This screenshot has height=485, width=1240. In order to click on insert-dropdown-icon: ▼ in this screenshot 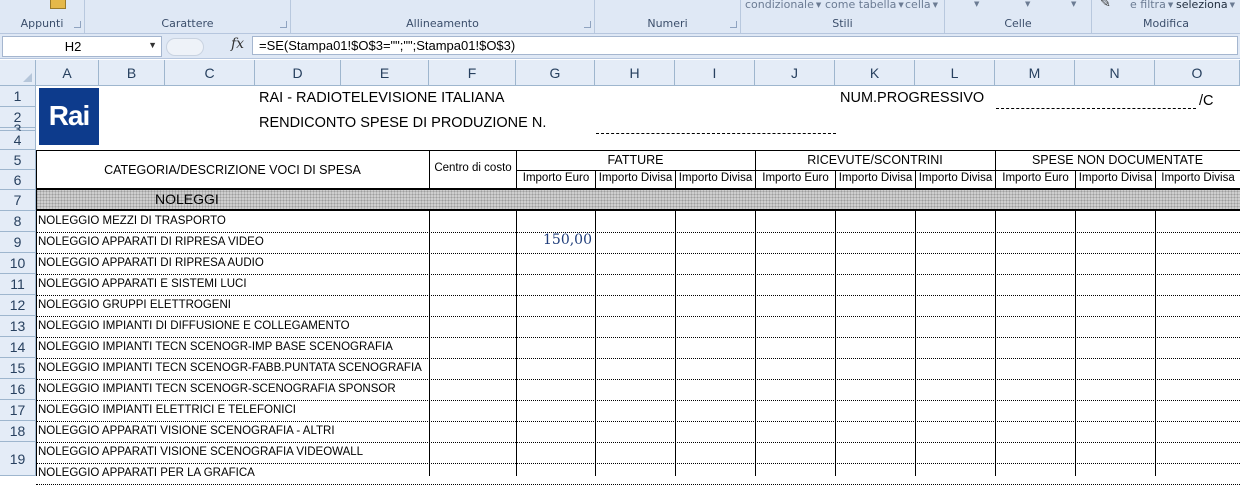, I will do `click(975, 5)`.